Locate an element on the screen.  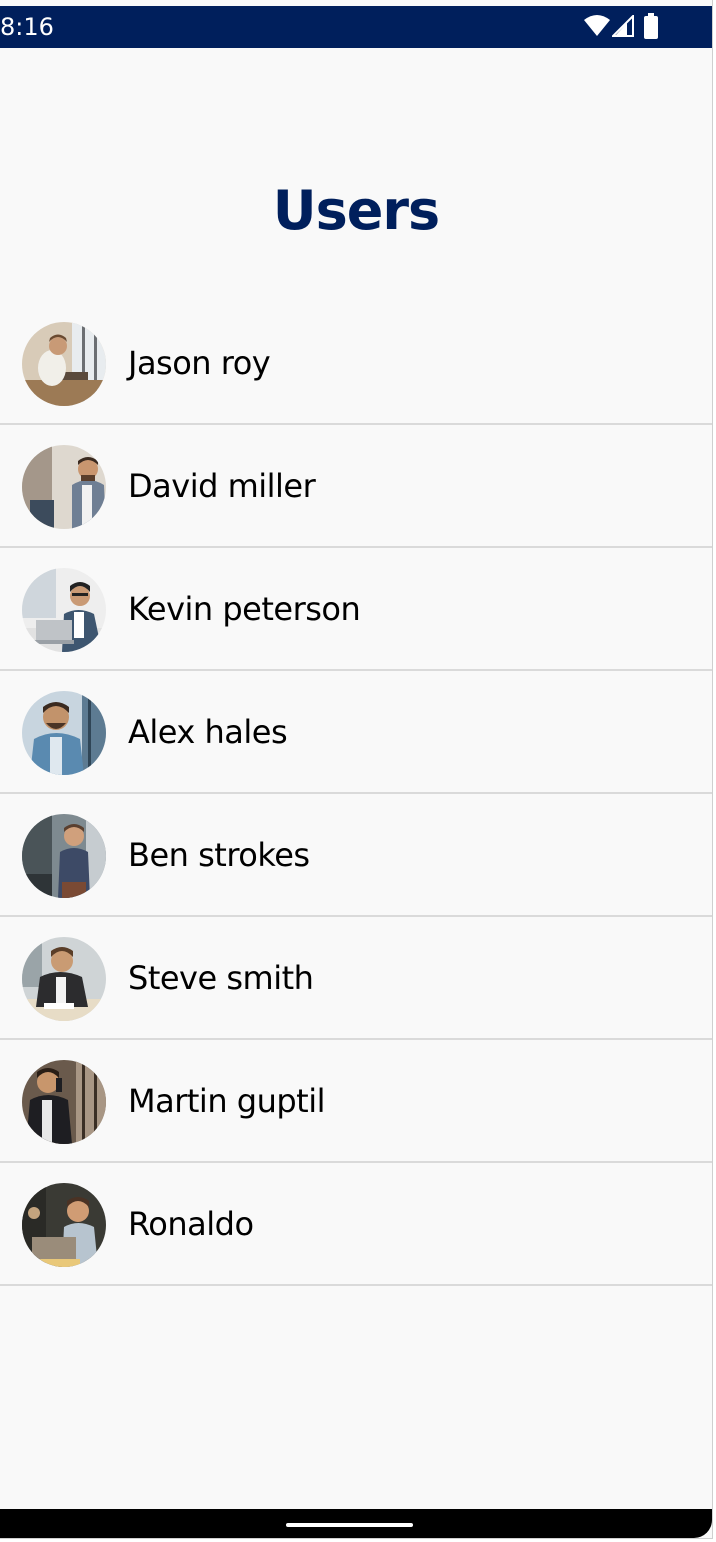
status-bar: 8:16 is located at coordinates (356, 27).